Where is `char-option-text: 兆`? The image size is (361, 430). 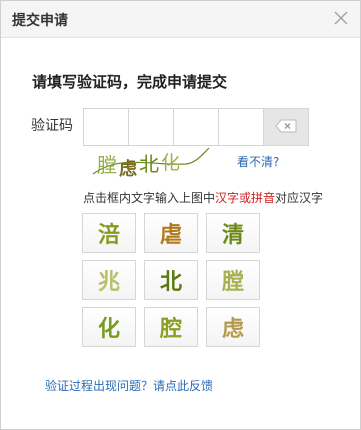 char-option-text: 兆 is located at coordinates (108, 282).